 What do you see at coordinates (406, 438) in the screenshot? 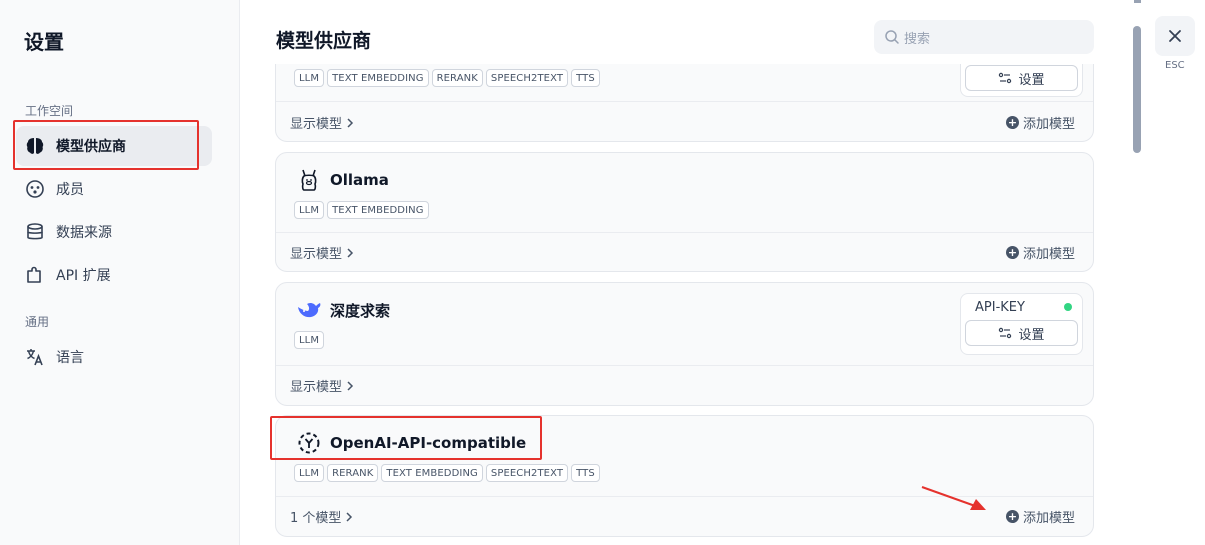
I see `highlight-box-provider` at bounding box center [406, 438].